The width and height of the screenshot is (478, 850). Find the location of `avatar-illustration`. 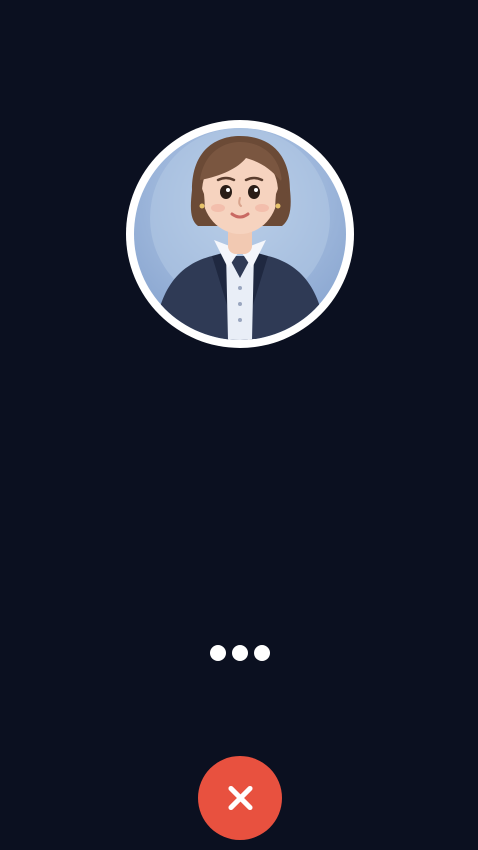

avatar-illustration is located at coordinates (240, 234).